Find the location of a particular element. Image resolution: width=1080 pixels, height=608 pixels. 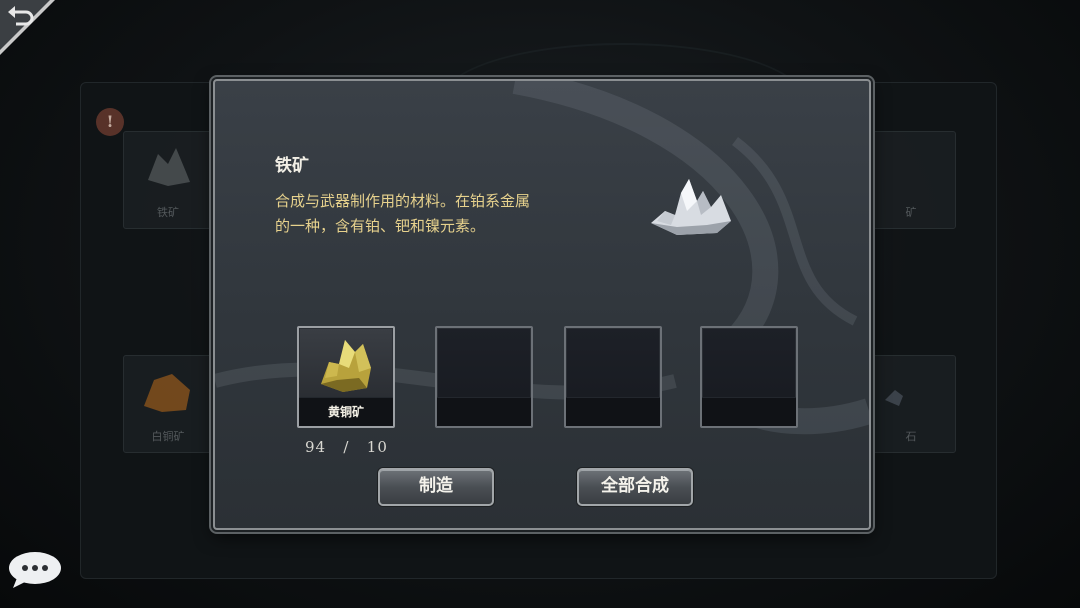

craft-button: 制造 is located at coordinates (436, 487).